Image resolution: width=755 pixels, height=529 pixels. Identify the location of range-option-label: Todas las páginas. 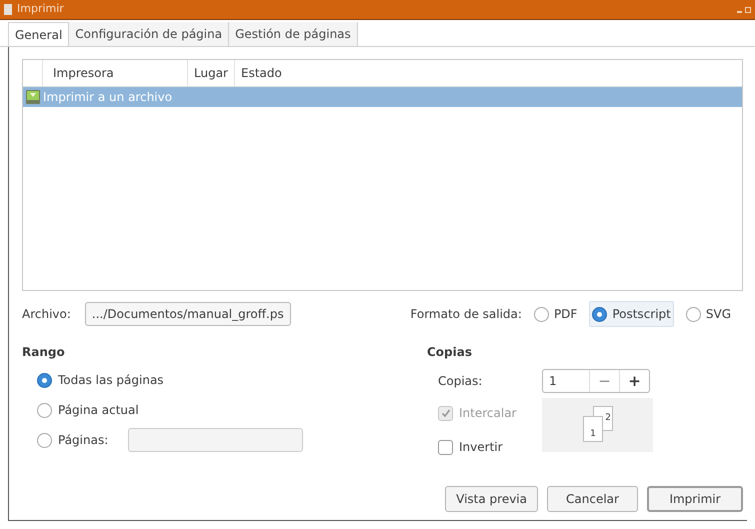
(111, 380).